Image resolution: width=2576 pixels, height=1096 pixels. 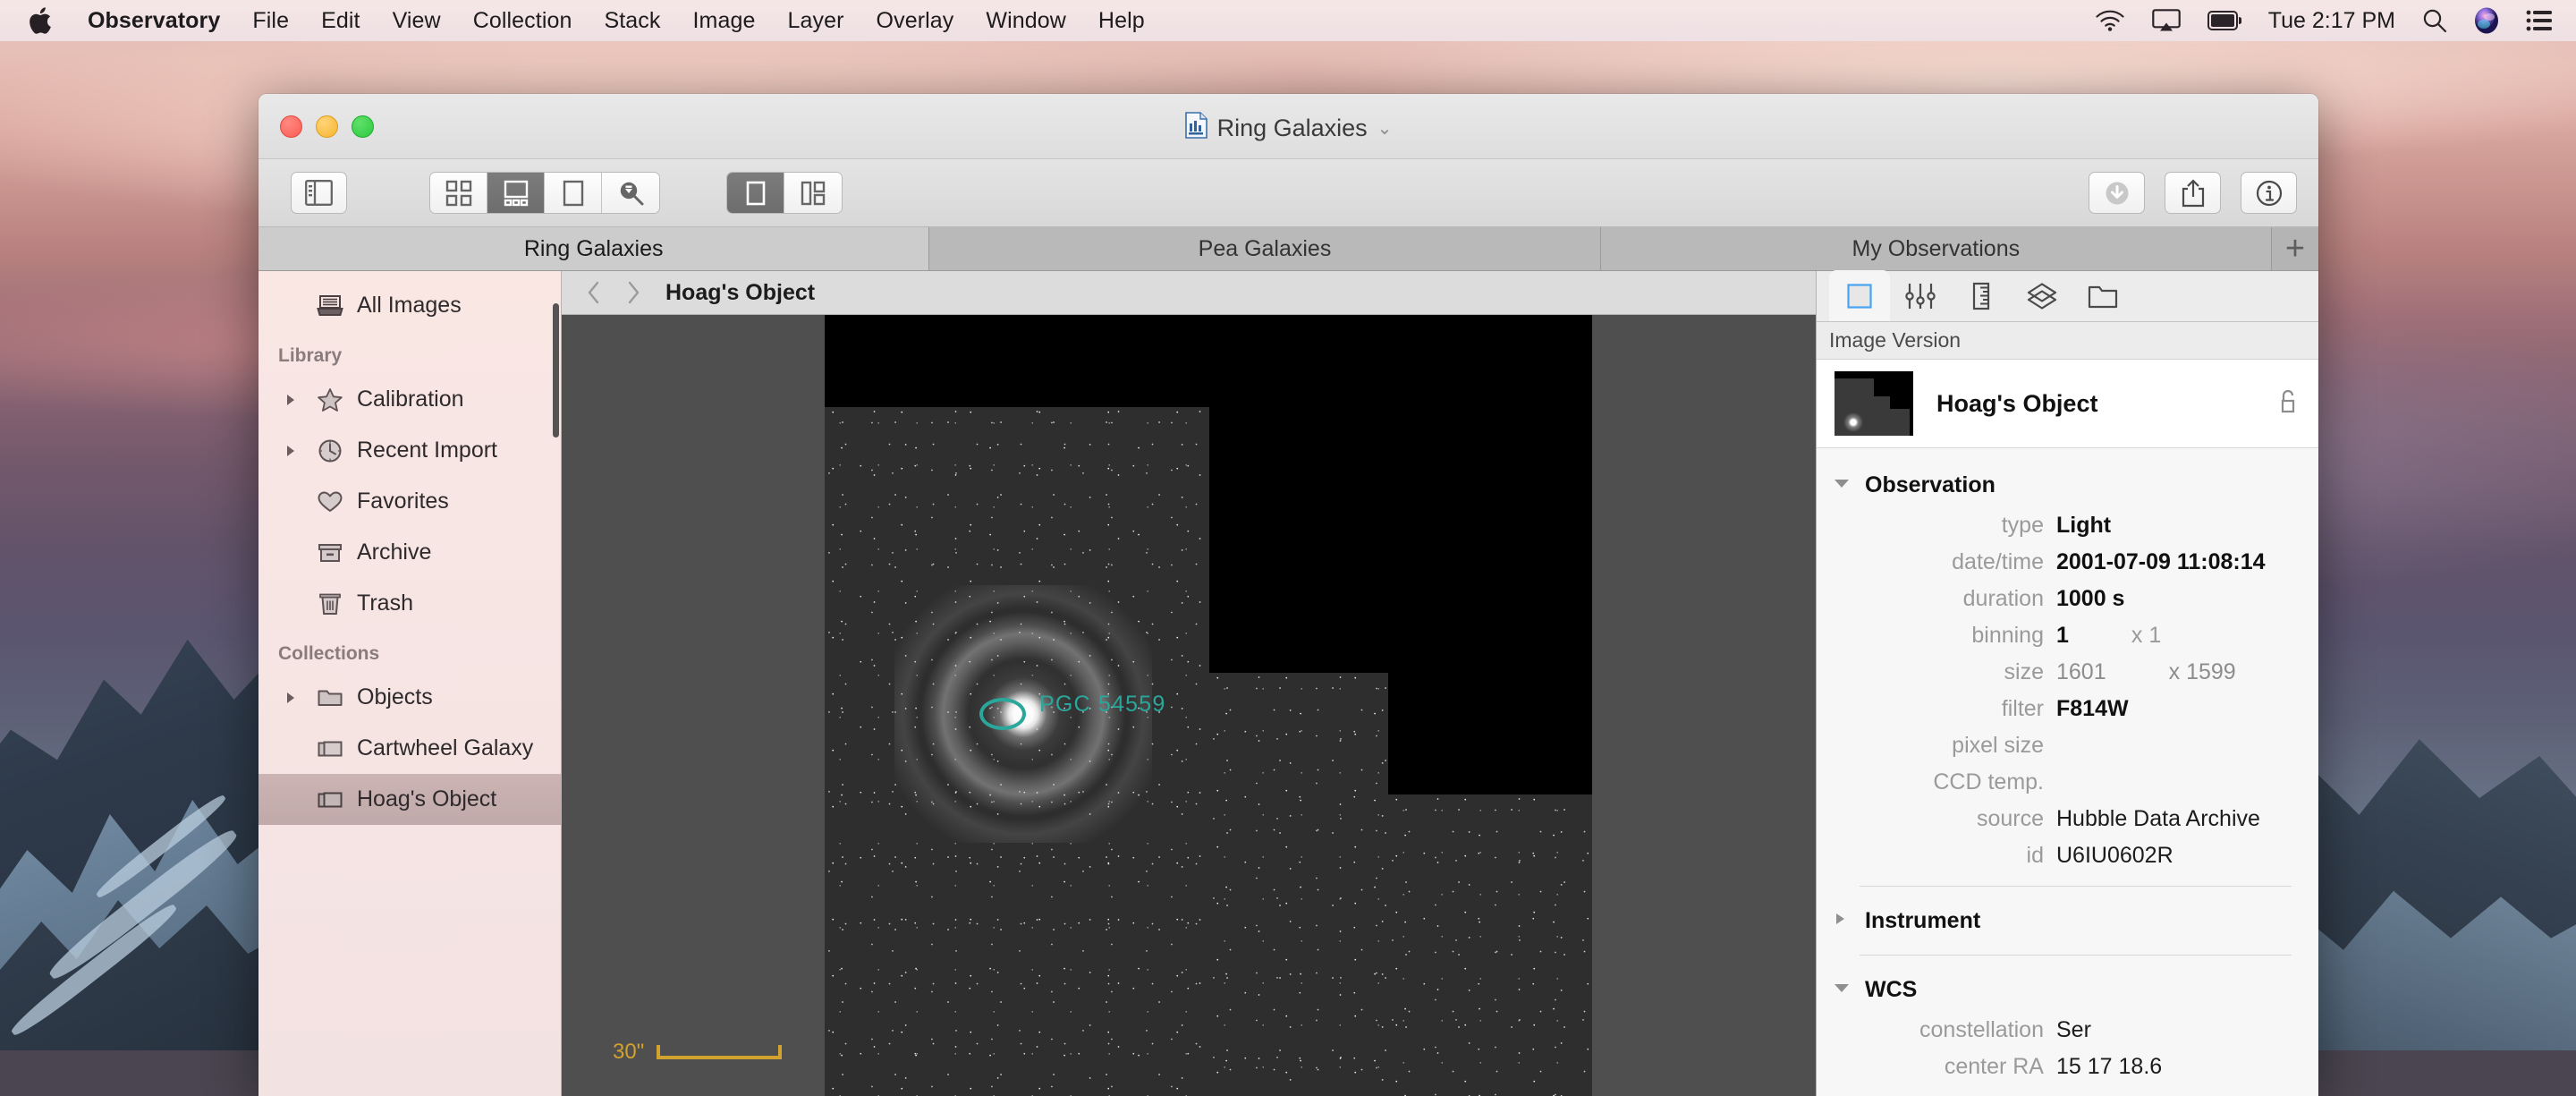 What do you see at coordinates (2067, 562) in the screenshot?
I see `metadata-row-datetime: date/time 2001-07-09 11:08:14` at bounding box center [2067, 562].